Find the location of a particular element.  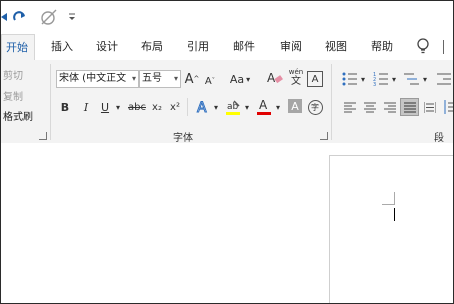

tab-mailings: 邮件 is located at coordinates (244, 46).